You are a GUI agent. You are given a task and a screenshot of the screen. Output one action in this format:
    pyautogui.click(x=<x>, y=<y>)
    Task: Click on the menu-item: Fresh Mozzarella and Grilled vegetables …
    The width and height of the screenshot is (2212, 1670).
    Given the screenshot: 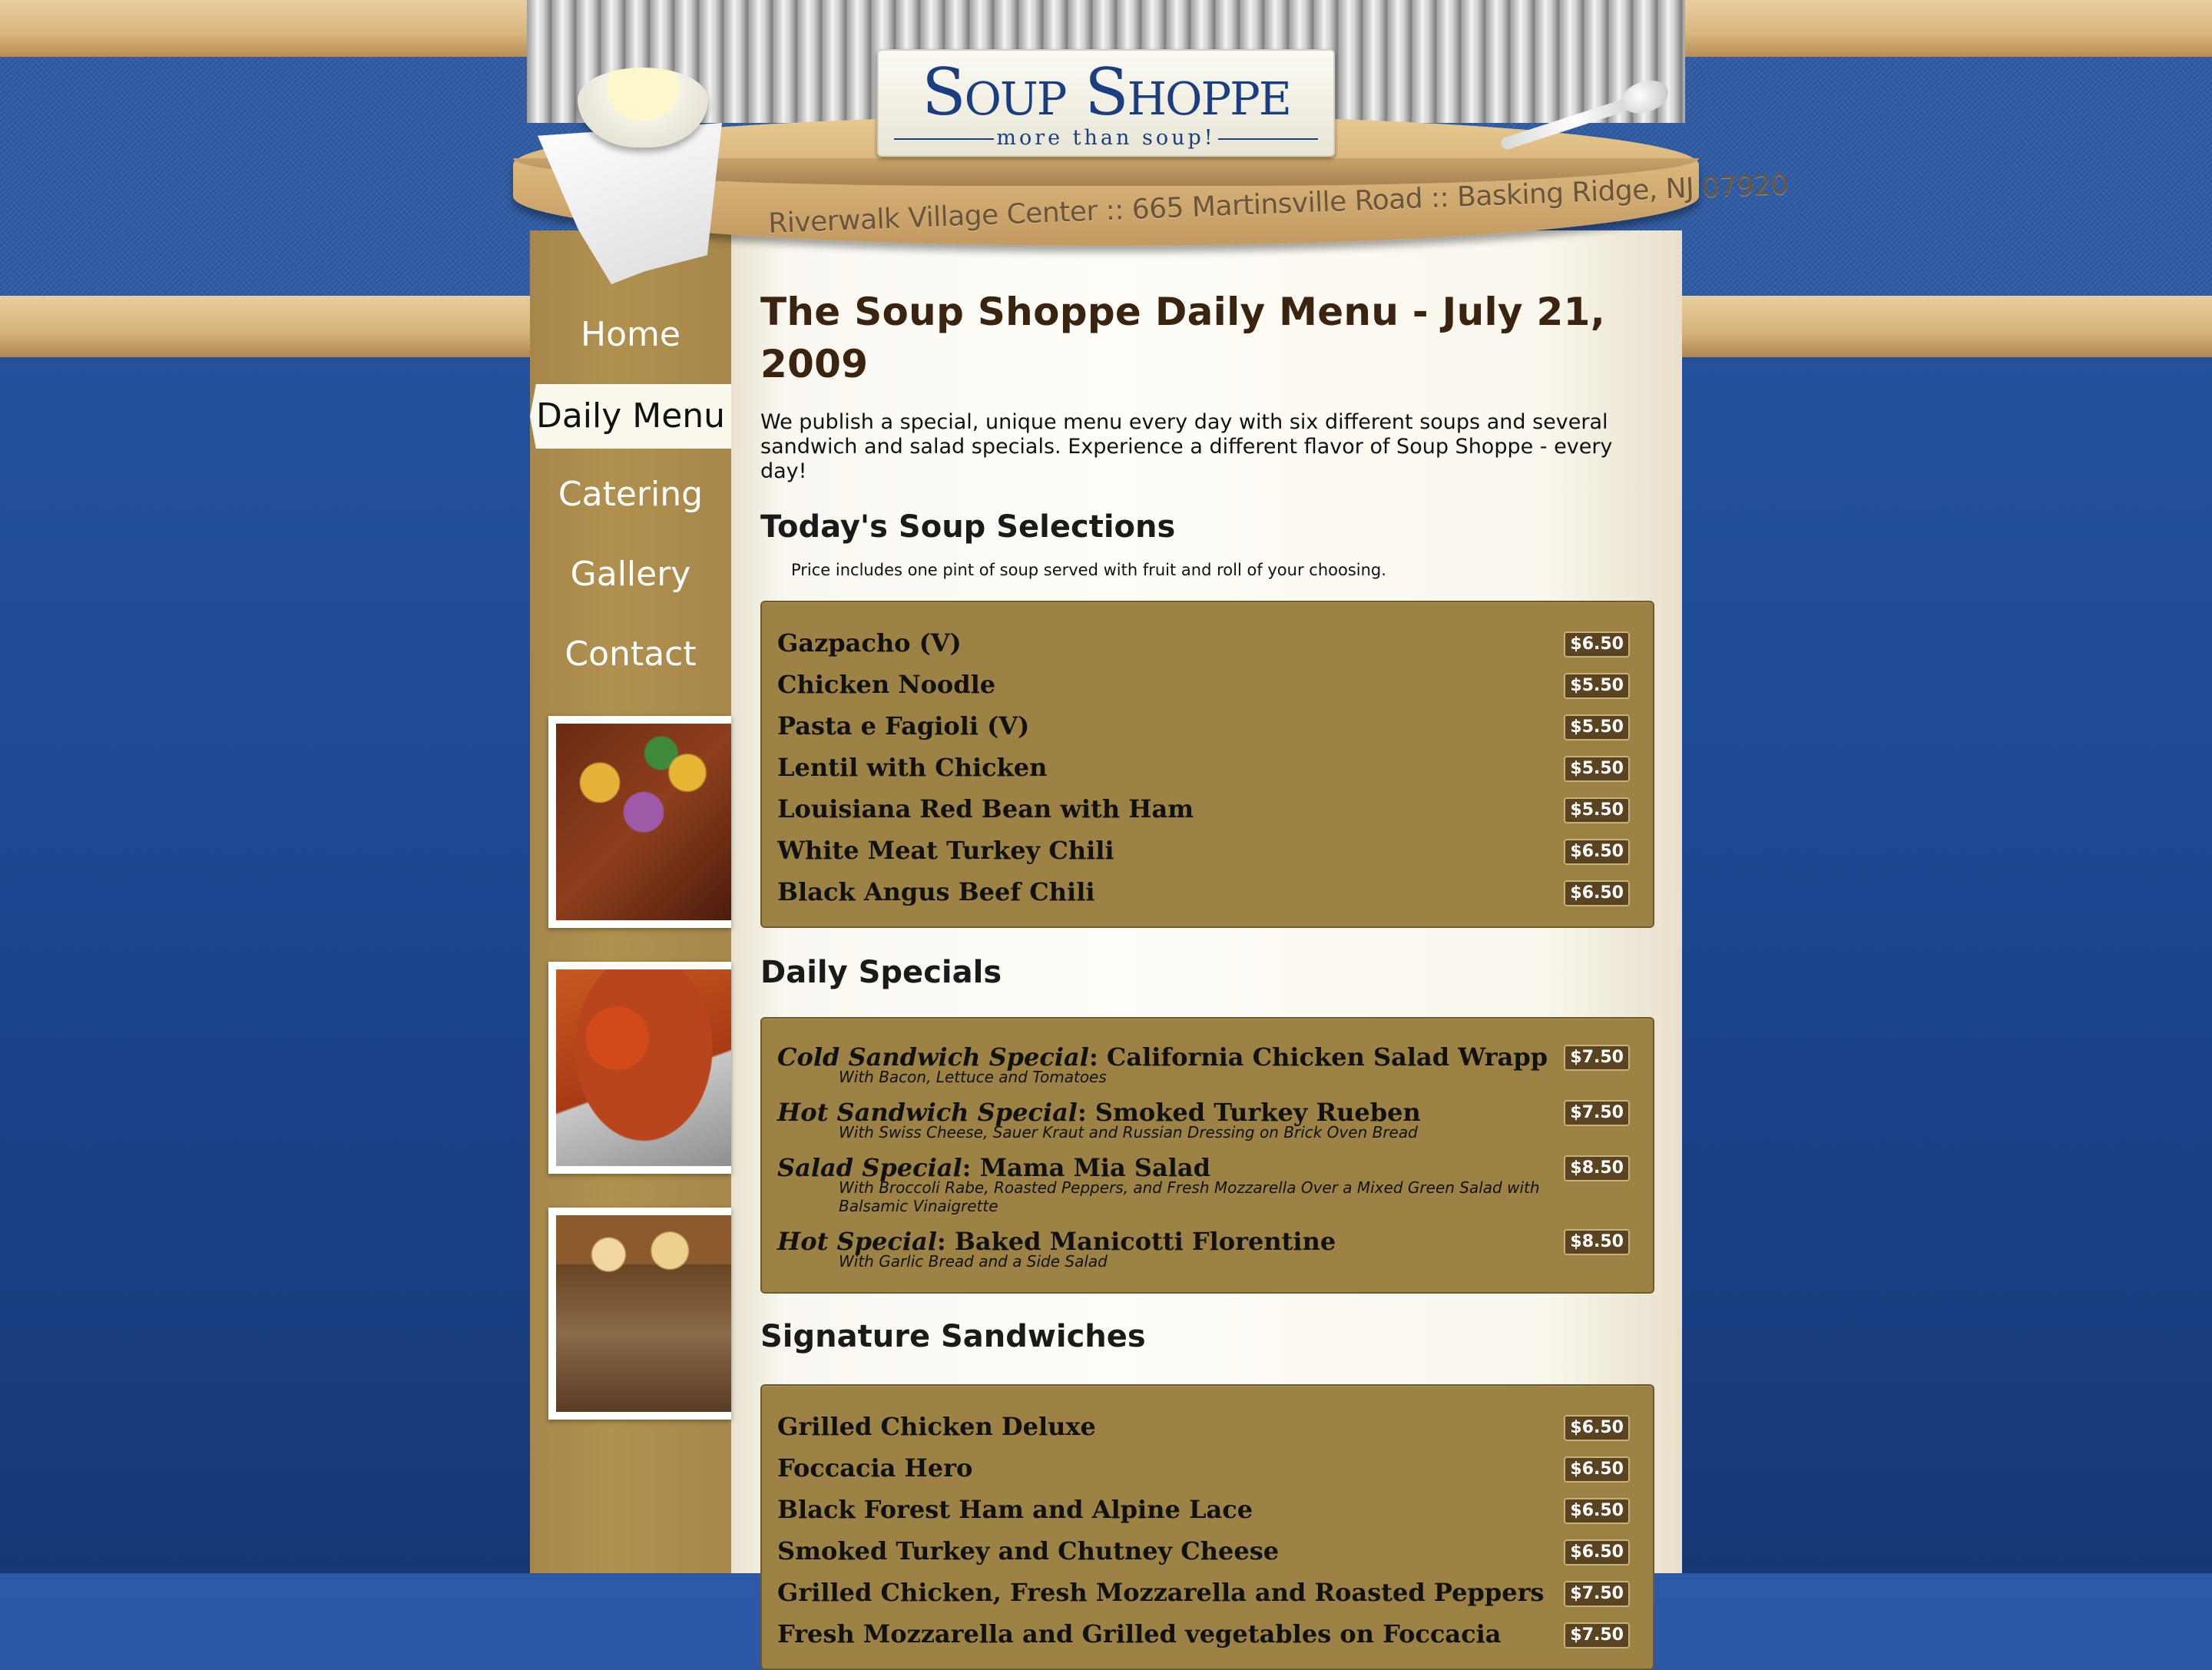 What is the action you would take?
    pyautogui.click(x=1207, y=1634)
    